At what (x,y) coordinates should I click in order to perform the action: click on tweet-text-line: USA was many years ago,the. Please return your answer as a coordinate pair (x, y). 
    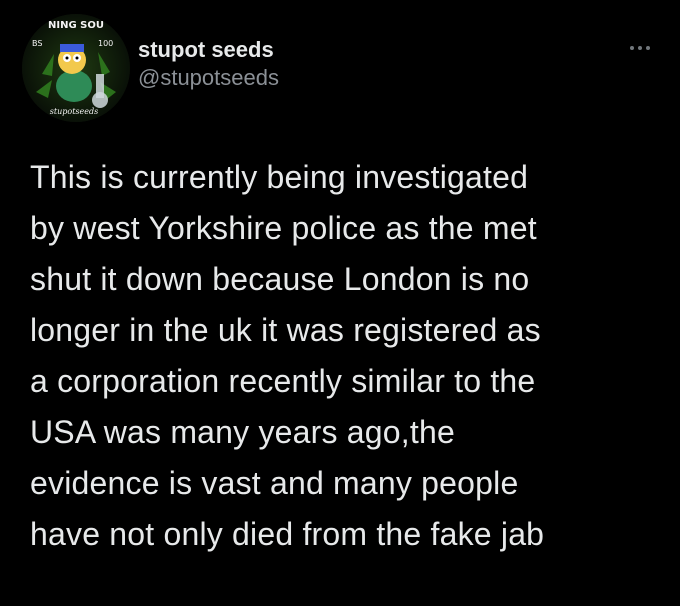
    Looking at the image, I should click on (242, 432).